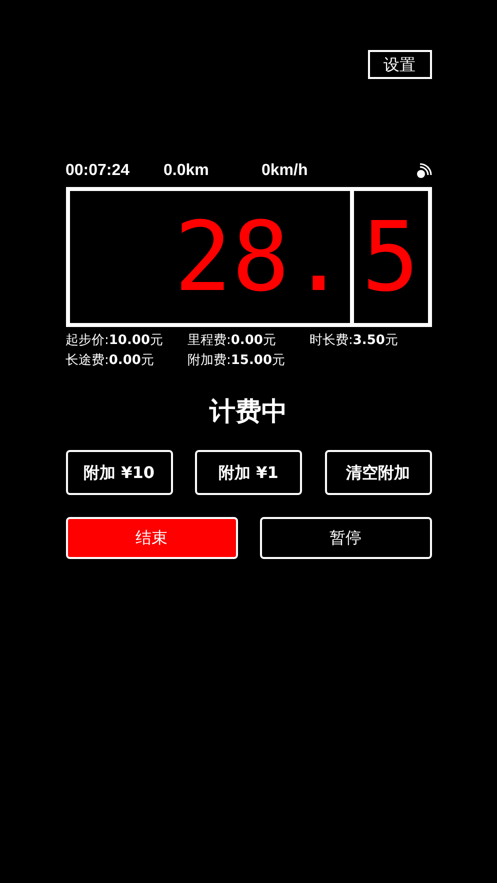 This screenshot has width=497, height=883. What do you see at coordinates (400, 64) in the screenshot?
I see `settings-button: 设置` at bounding box center [400, 64].